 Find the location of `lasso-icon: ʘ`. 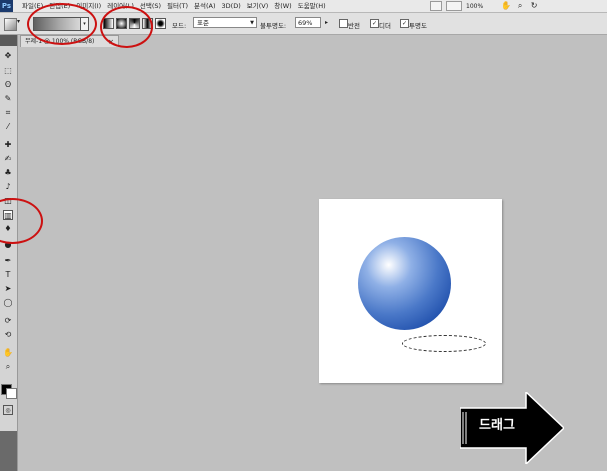

lasso-icon: ʘ is located at coordinates (8, 85).